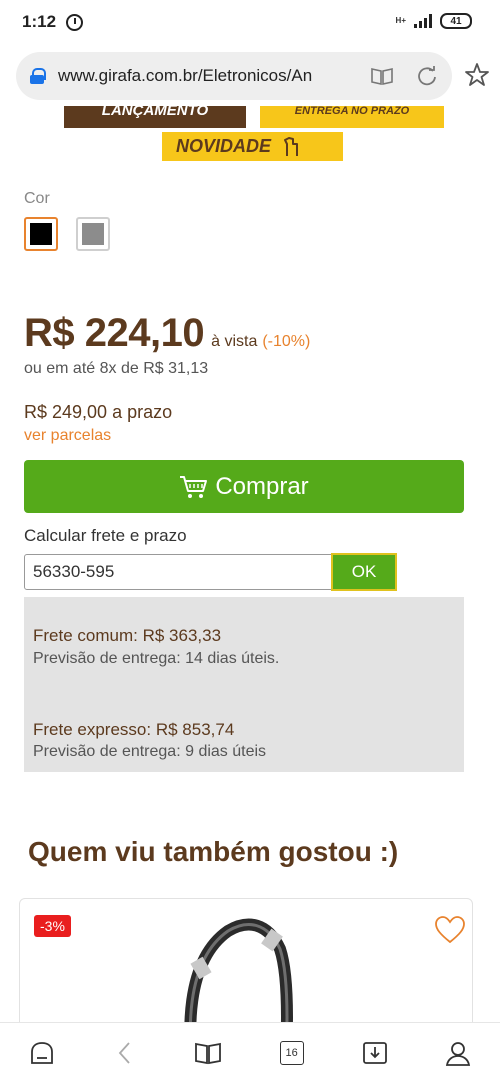  Describe the element at coordinates (250, 1052) in the screenshot. I see `bottom-nav: 16` at that location.